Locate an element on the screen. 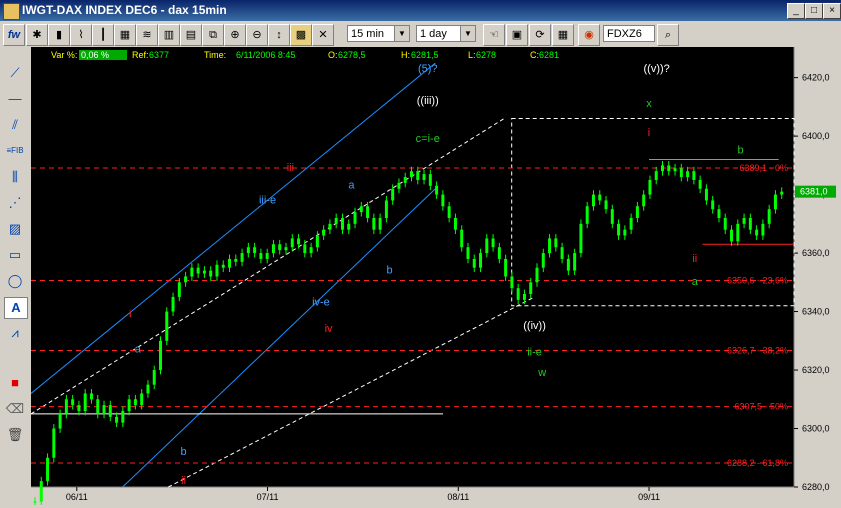 The width and height of the screenshot is (841, 508). cross-icon: ✕ is located at coordinates (323, 35).